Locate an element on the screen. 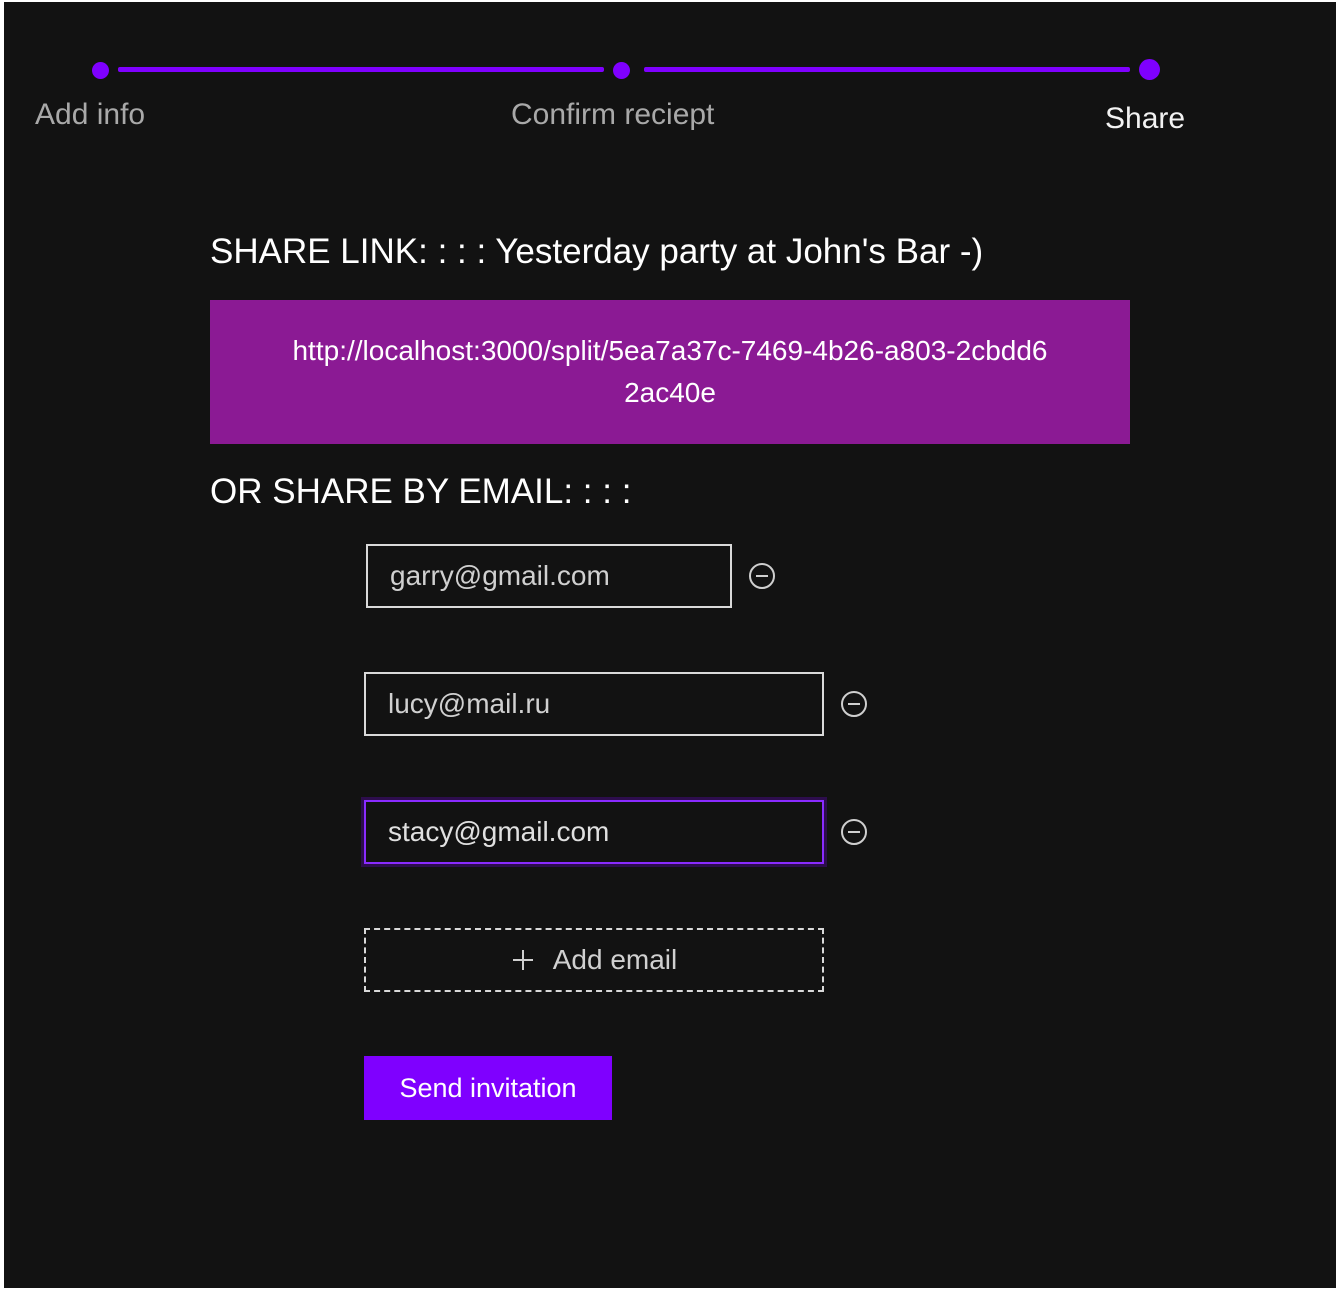  step-dot-confirm-reciept is located at coordinates (621, 70).